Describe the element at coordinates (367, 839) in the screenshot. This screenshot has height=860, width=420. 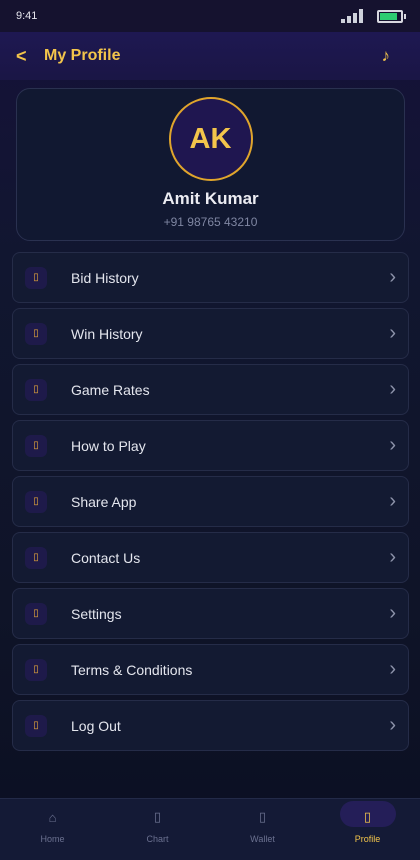
I see `nav-item-label: Profile` at that location.